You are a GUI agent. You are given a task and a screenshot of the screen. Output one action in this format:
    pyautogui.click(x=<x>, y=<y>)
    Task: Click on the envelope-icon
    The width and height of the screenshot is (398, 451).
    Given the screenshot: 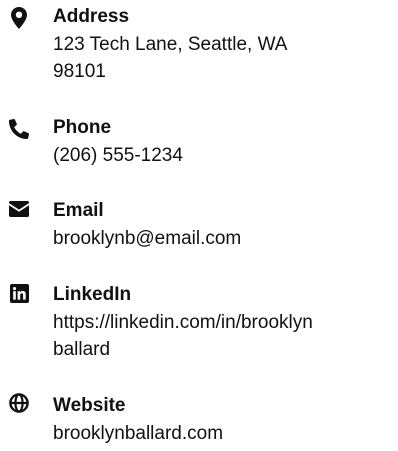 What is the action you would take?
    pyautogui.click(x=19, y=209)
    